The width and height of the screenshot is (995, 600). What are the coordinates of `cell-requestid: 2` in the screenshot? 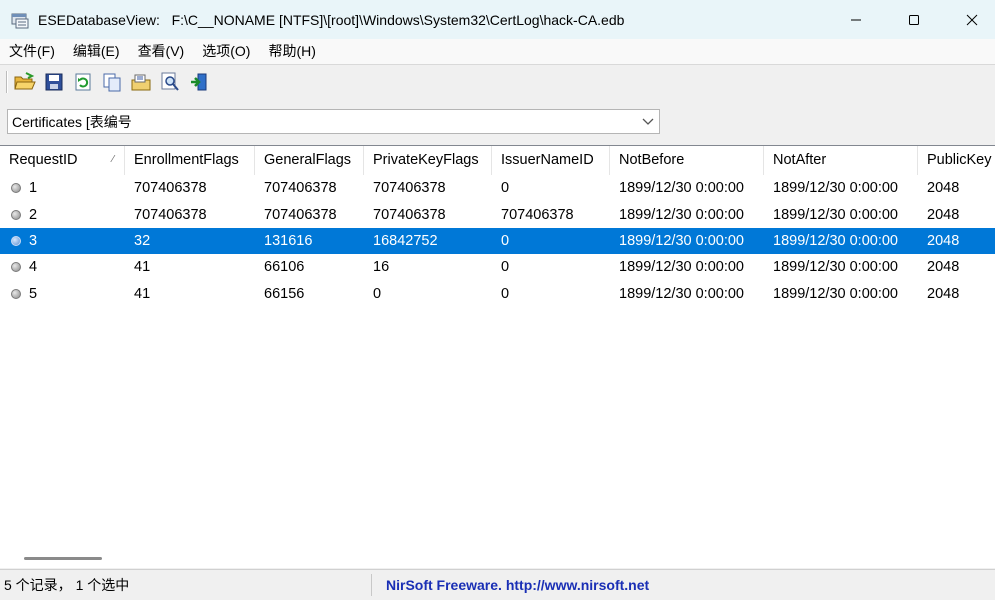 It's located at (33, 214).